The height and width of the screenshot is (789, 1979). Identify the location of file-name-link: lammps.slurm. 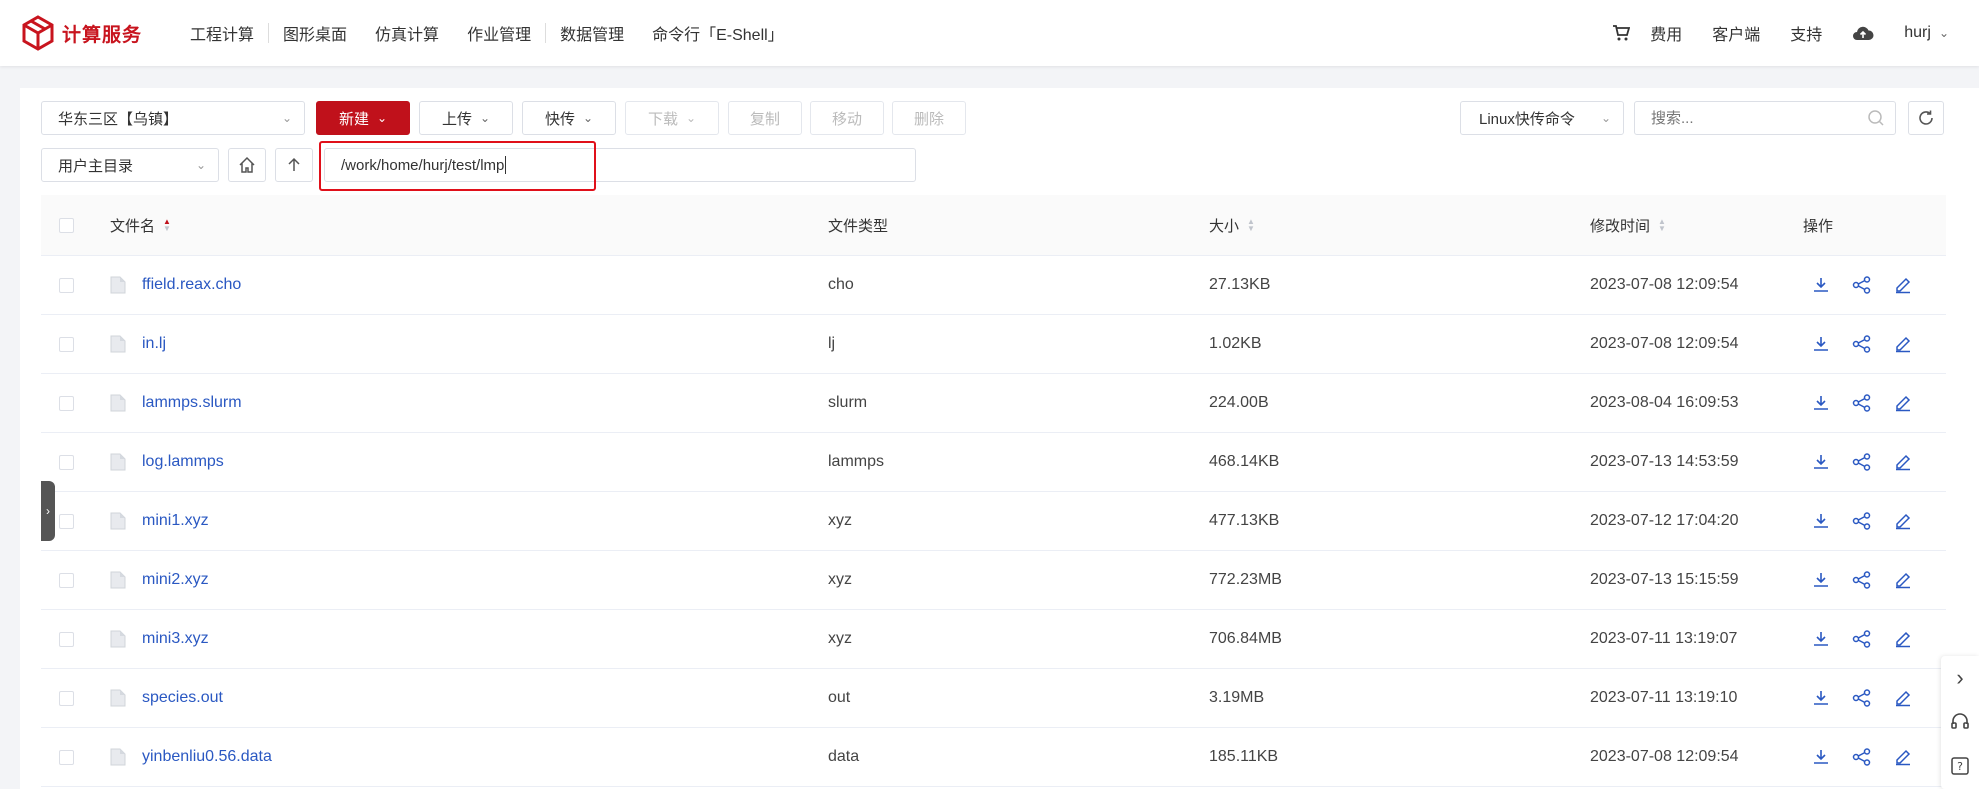
(192, 403).